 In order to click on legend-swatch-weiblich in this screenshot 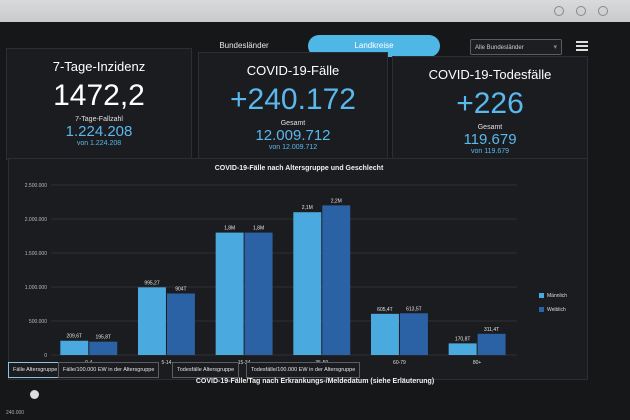, I will do `click(541, 310)`.